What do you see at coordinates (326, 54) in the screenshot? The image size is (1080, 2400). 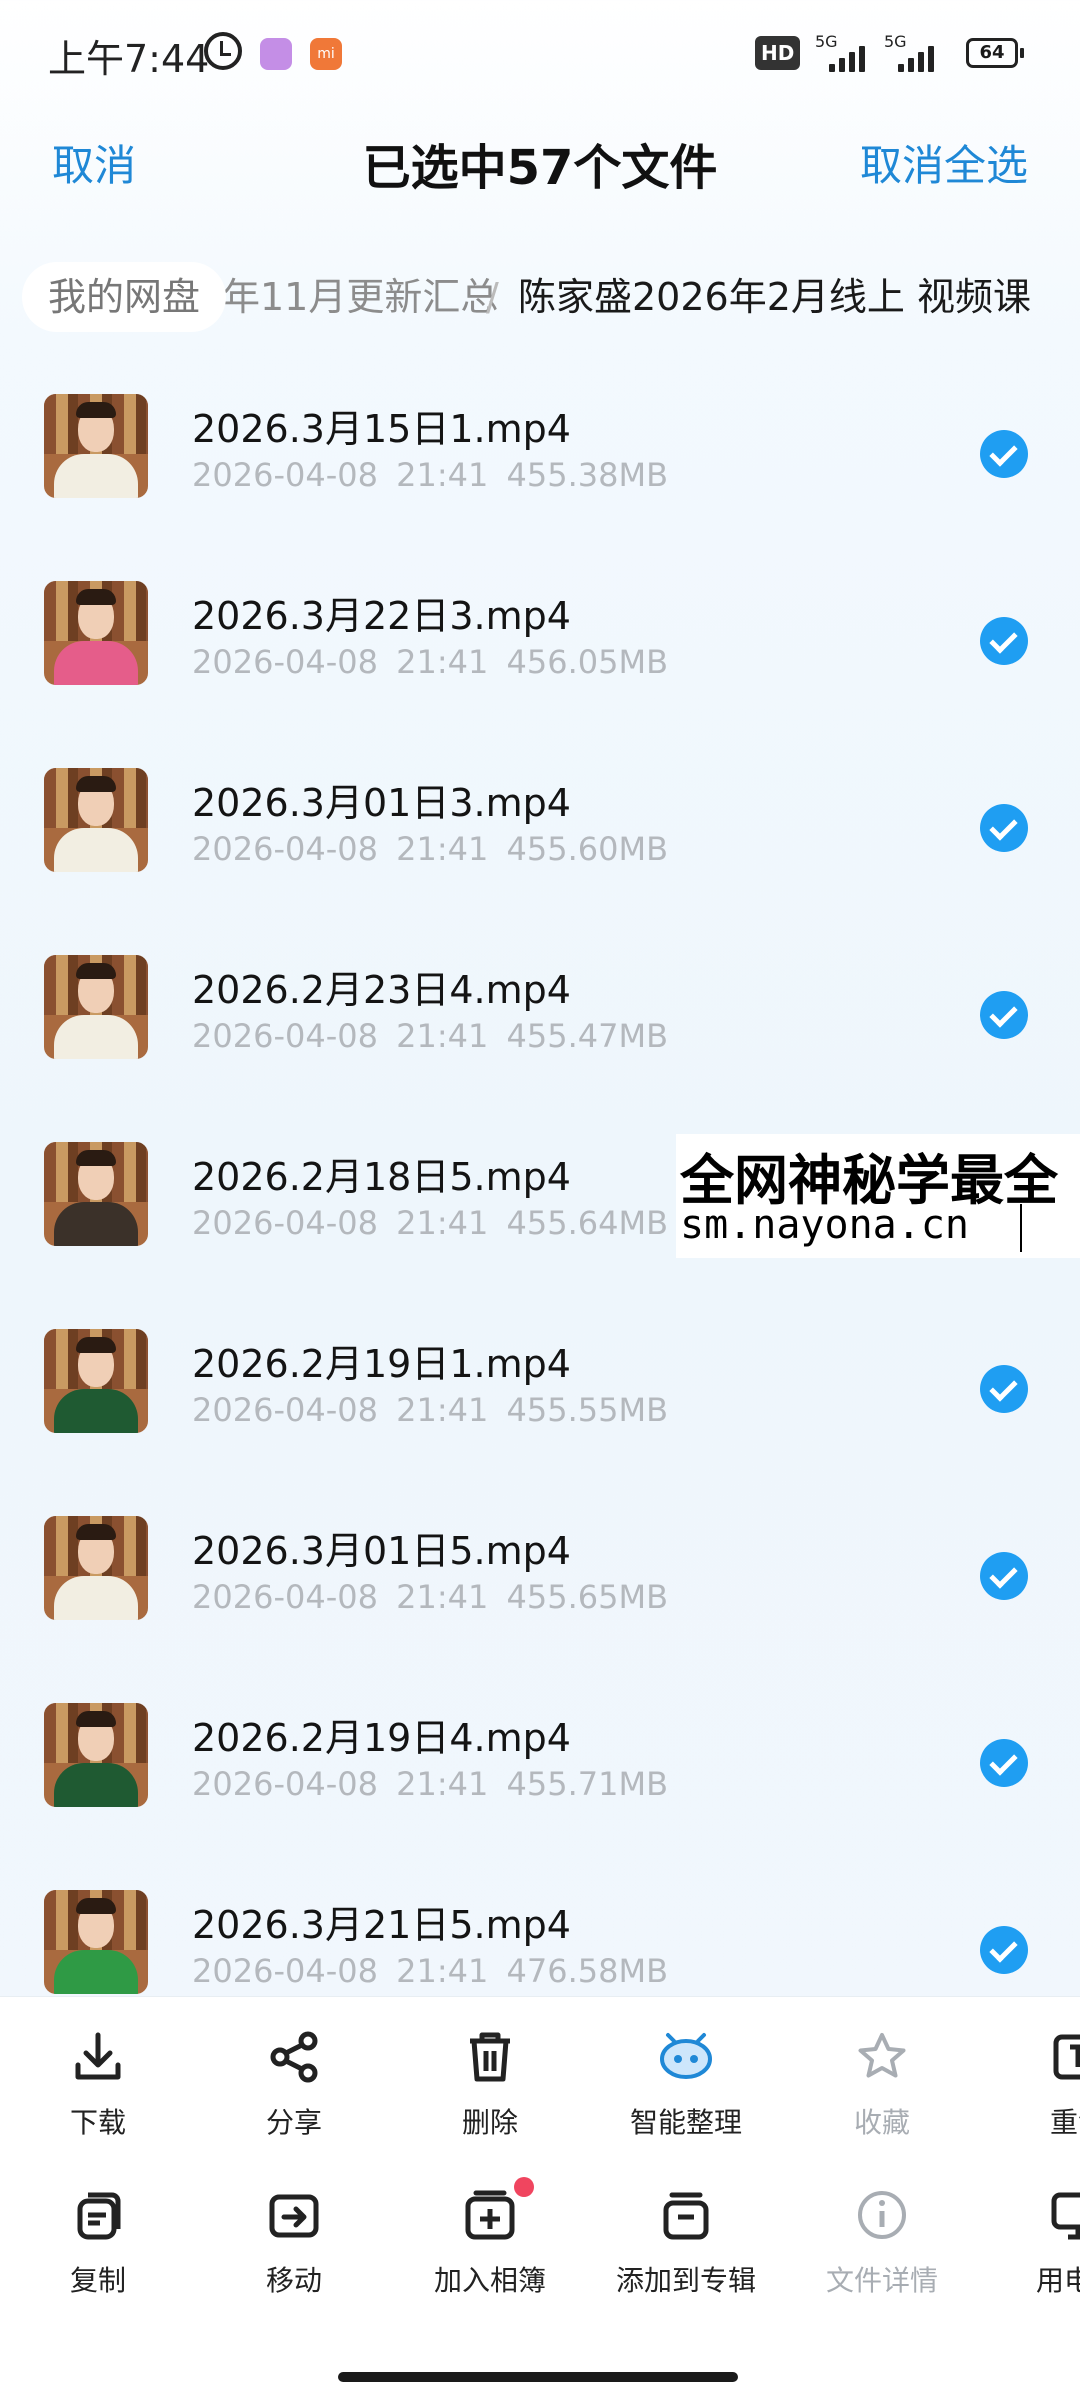 I see `mi-app-notification-icon: mi` at bounding box center [326, 54].